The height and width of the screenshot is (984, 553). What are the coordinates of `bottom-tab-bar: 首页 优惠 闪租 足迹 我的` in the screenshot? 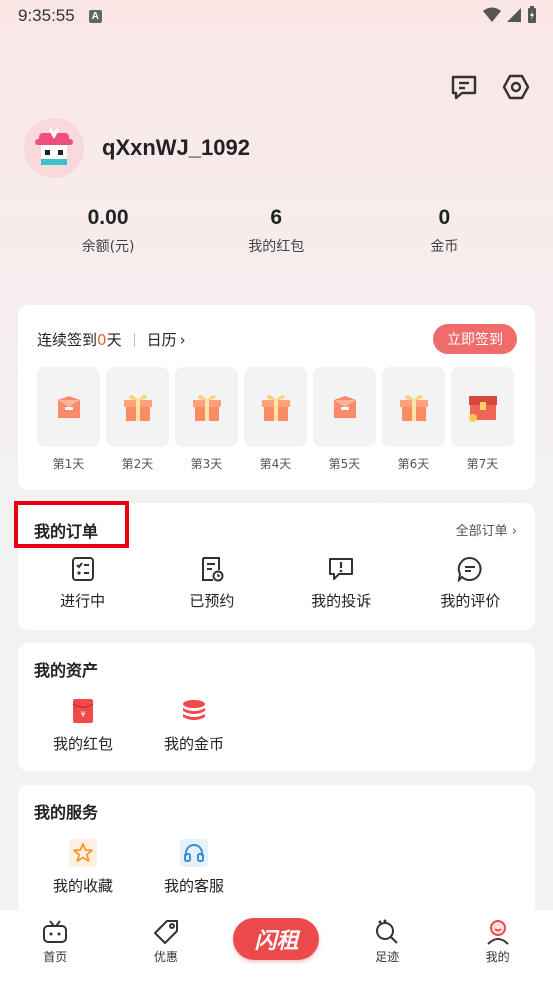 It's located at (276, 947).